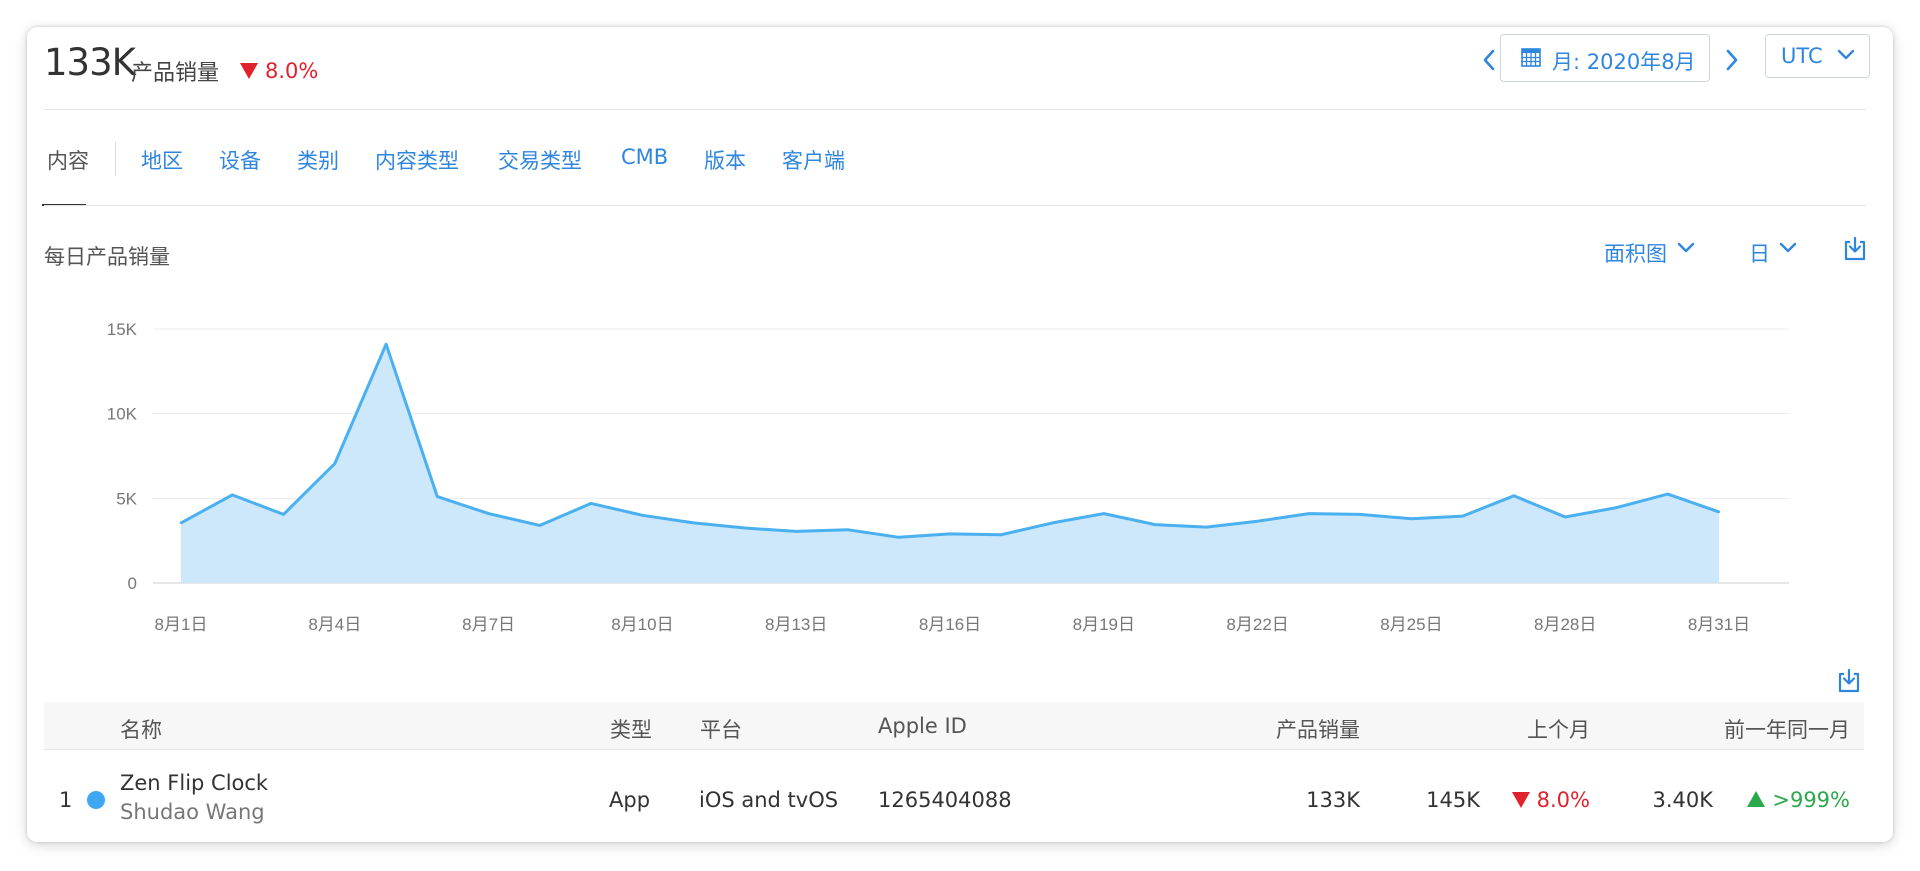 This screenshot has width=1920, height=871. I want to click on x-tick-label: 8月7日, so click(488, 624).